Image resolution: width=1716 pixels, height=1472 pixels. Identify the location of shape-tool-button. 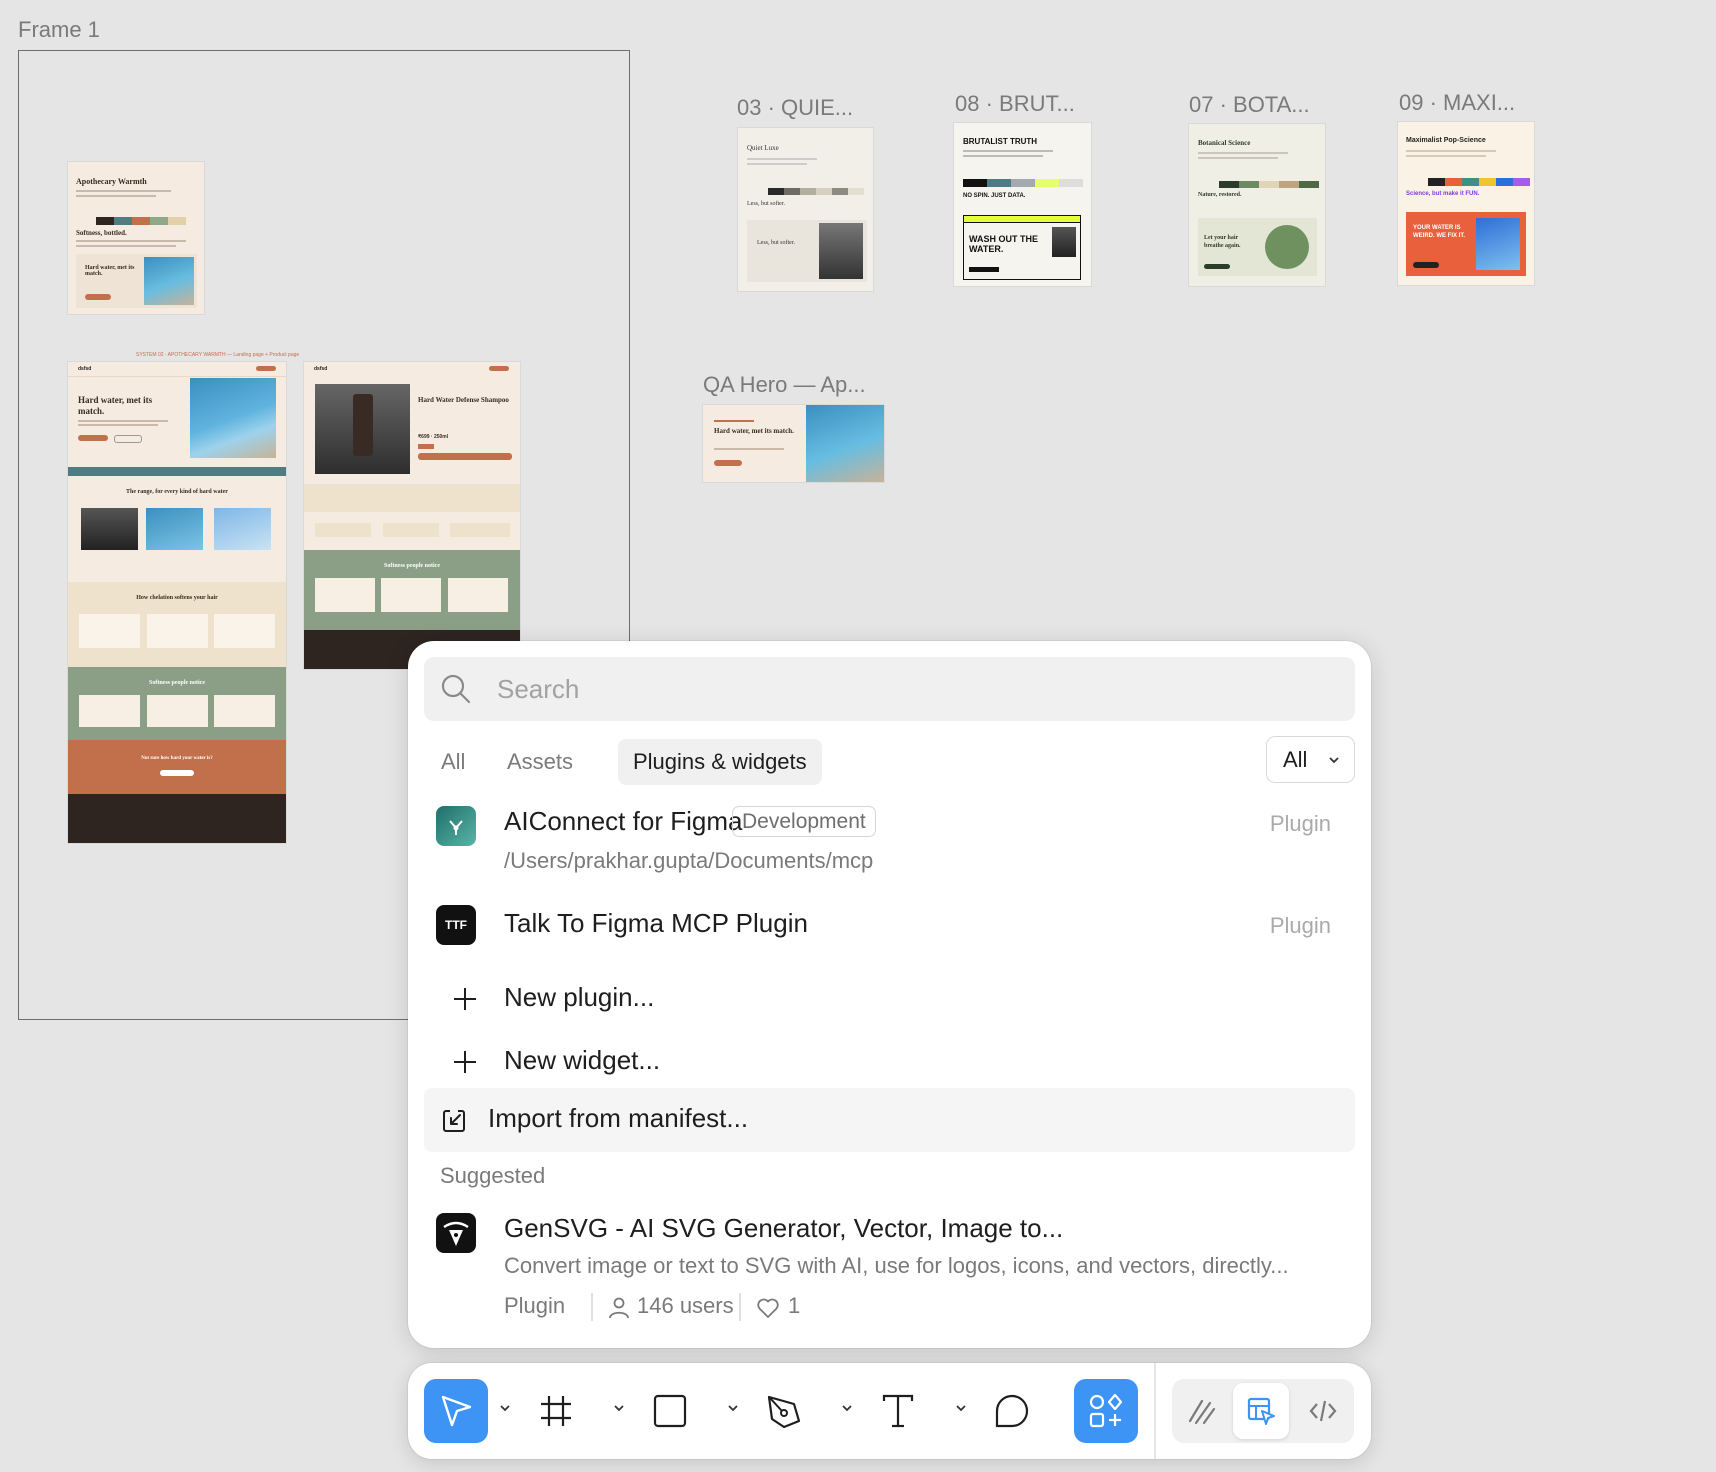
(670, 1411).